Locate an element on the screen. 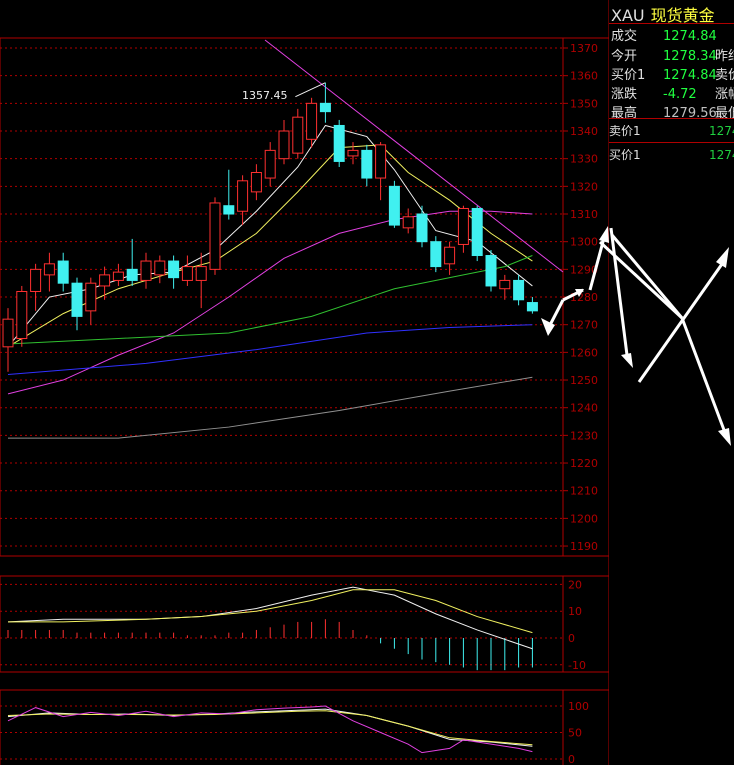  y-tick-label: 1290 is located at coordinates (584, 269).